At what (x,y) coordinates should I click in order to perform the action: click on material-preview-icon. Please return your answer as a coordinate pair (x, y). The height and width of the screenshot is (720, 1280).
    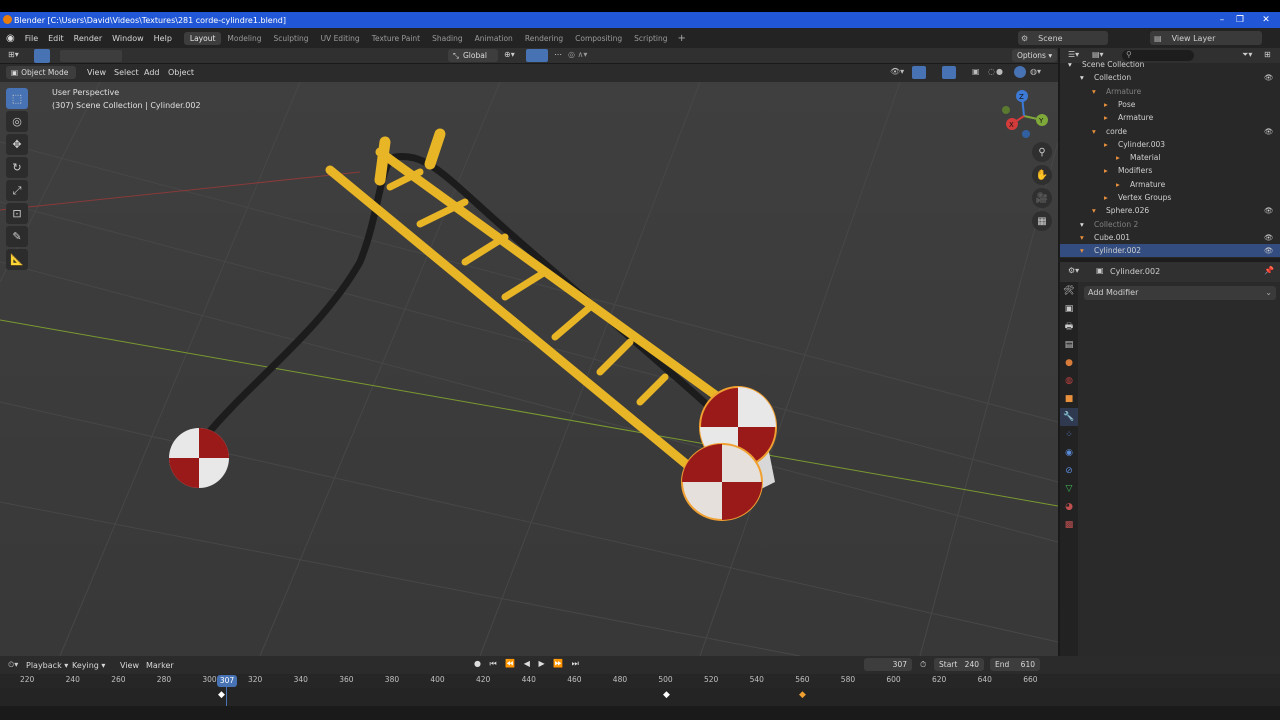
    Looking at the image, I should click on (1020, 72).